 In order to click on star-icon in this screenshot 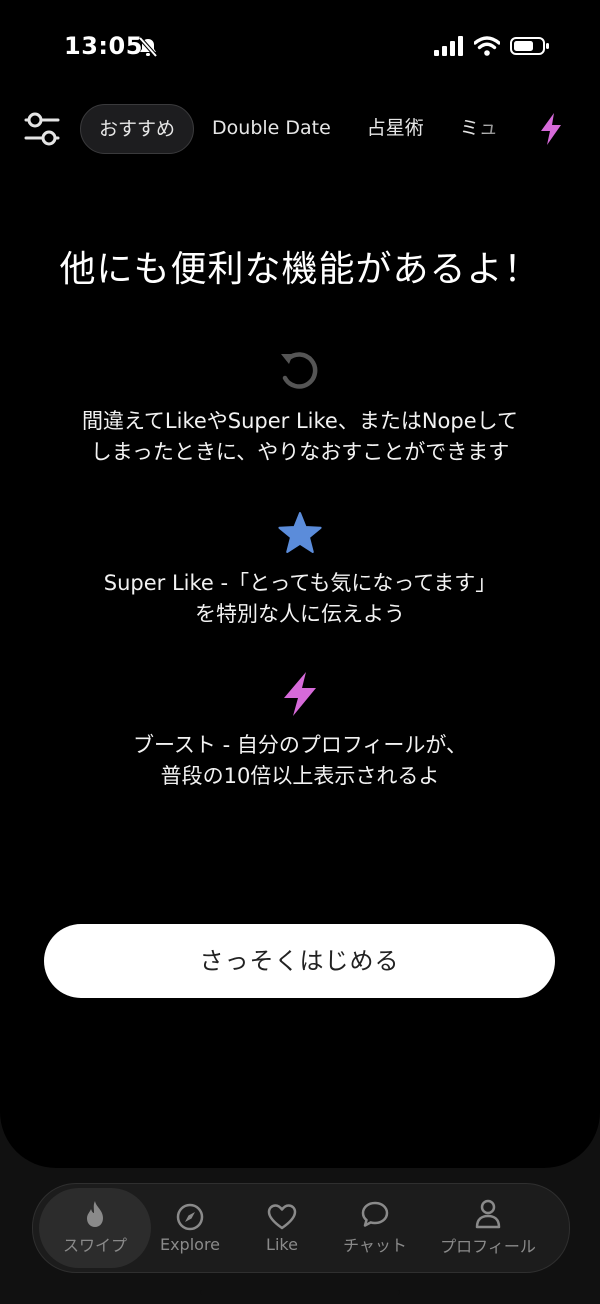, I will do `click(300, 532)`.